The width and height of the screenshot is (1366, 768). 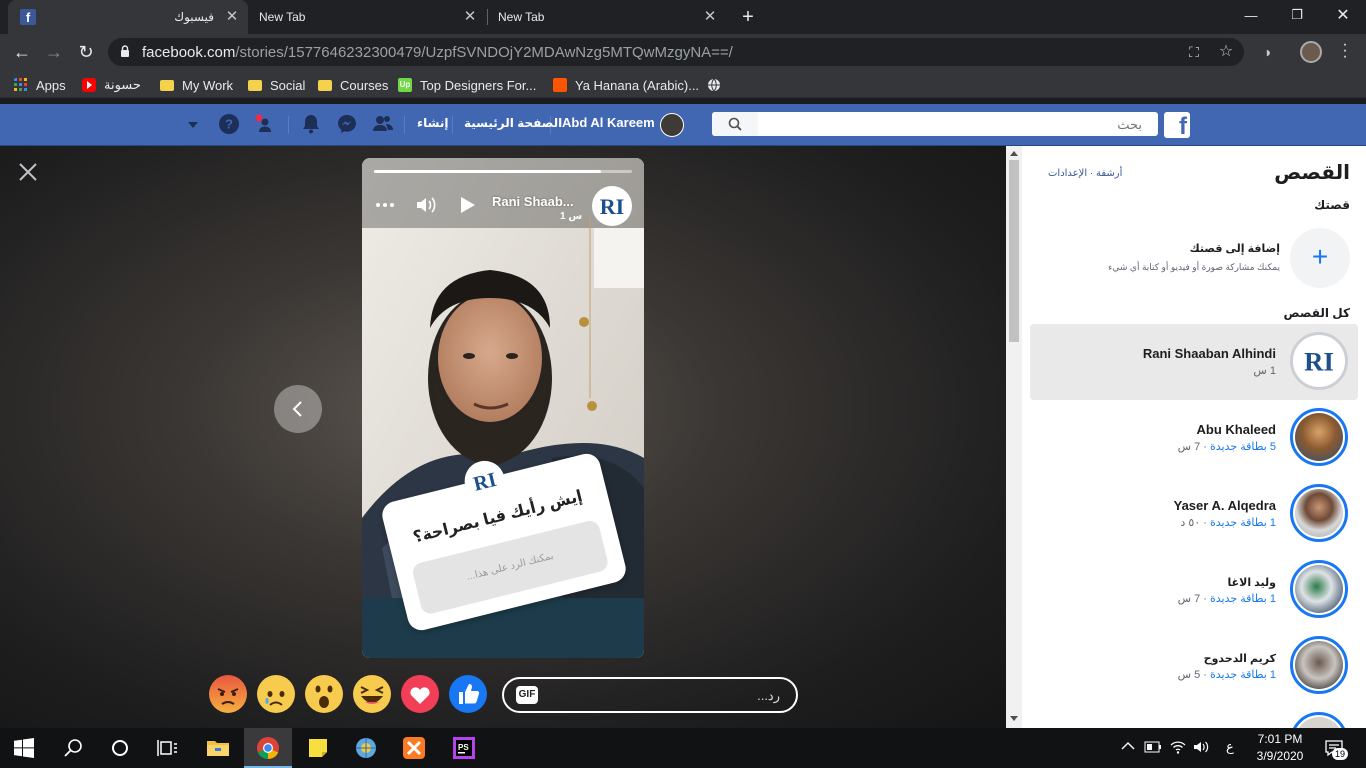 What do you see at coordinates (468, 694) in the screenshot?
I see `like-reaction-icon` at bounding box center [468, 694].